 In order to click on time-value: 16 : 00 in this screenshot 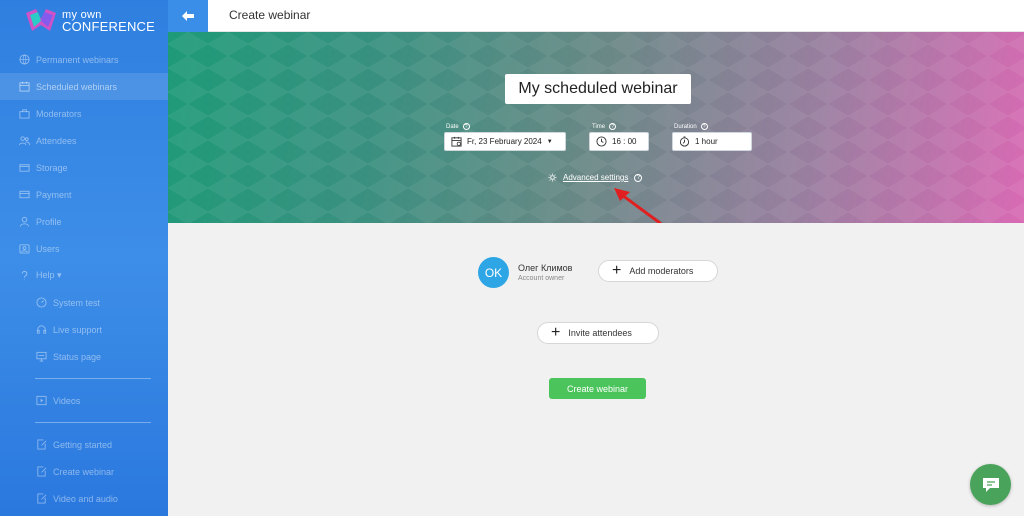, I will do `click(624, 141)`.